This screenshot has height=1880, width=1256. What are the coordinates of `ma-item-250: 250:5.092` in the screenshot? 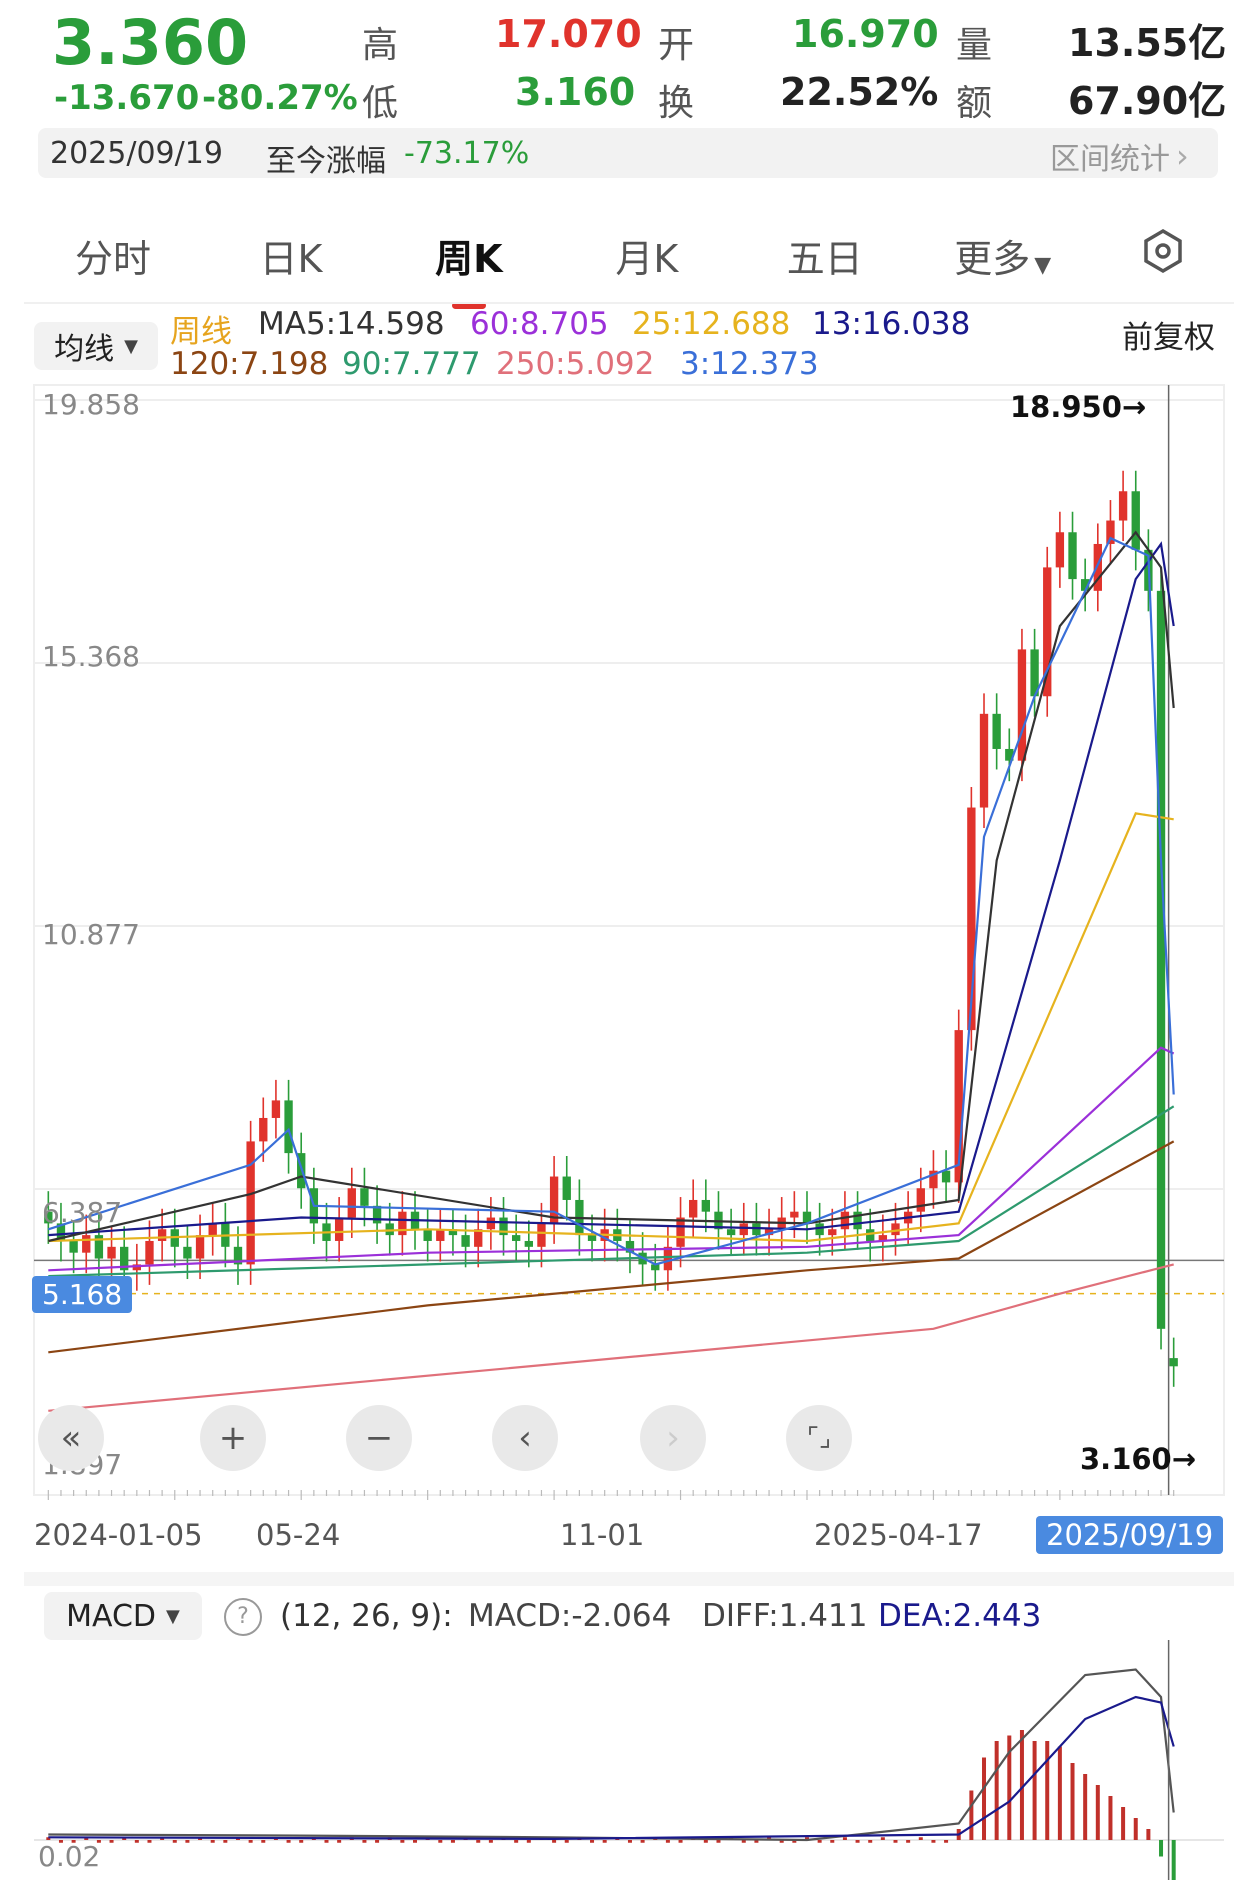 It's located at (575, 364).